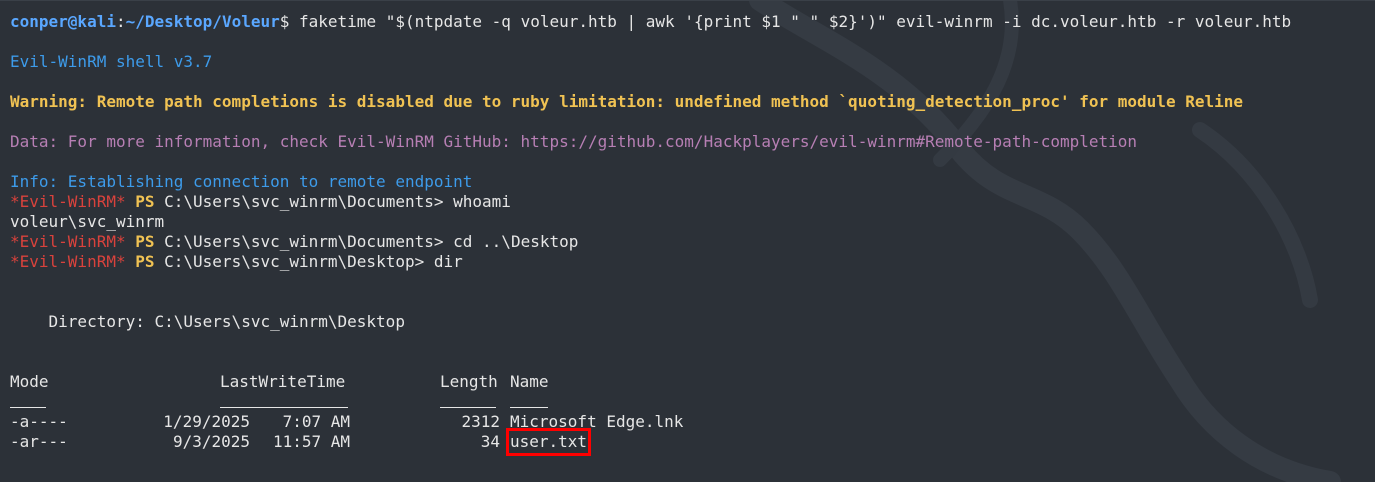 The image size is (1375, 482). I want to click on prompt-user-host: conper@kali, so click(63, 21).